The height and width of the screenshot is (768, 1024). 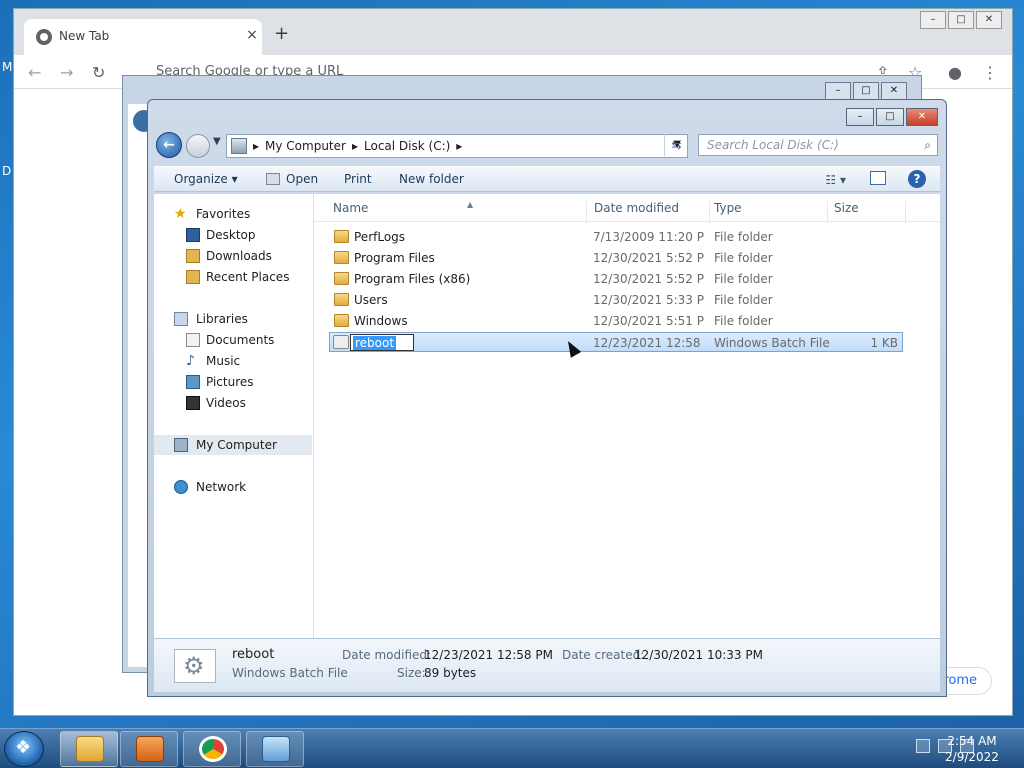 I want to click on nav-downloads: Downloads, so click(x=233, y=256).